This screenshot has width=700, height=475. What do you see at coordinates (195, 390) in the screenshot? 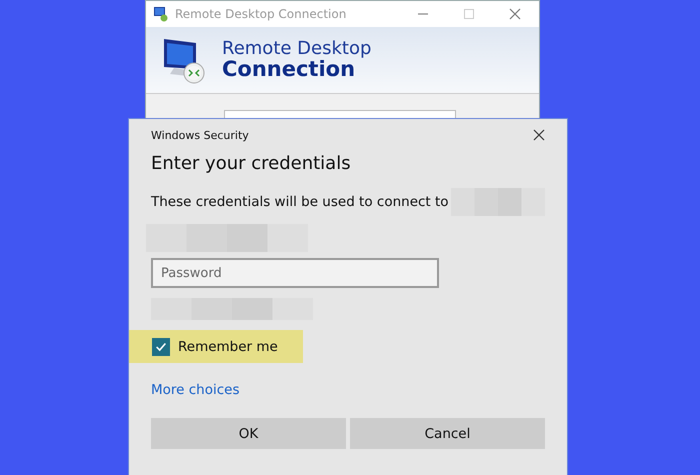
I see `more-choices-link: More choices` at bounding box center [195, 390].